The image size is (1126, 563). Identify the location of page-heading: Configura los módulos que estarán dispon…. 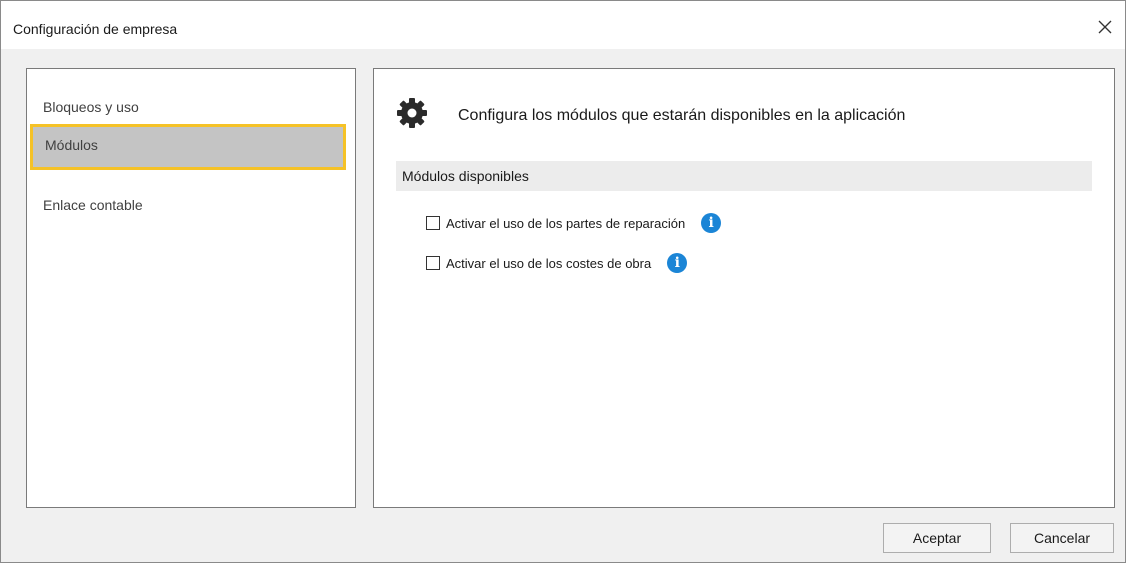
(682, 115).